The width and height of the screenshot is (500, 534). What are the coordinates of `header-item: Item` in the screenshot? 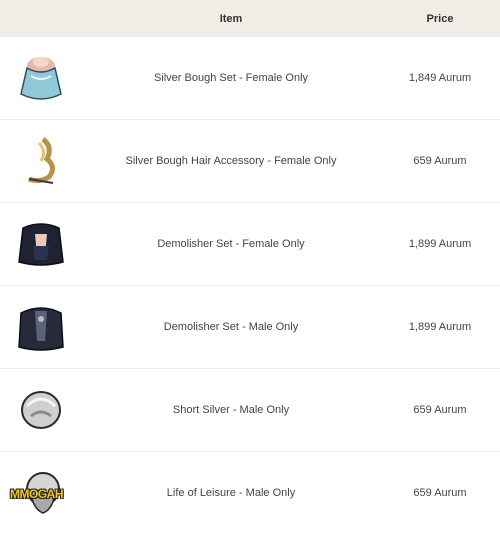 It's located at (231, 18).